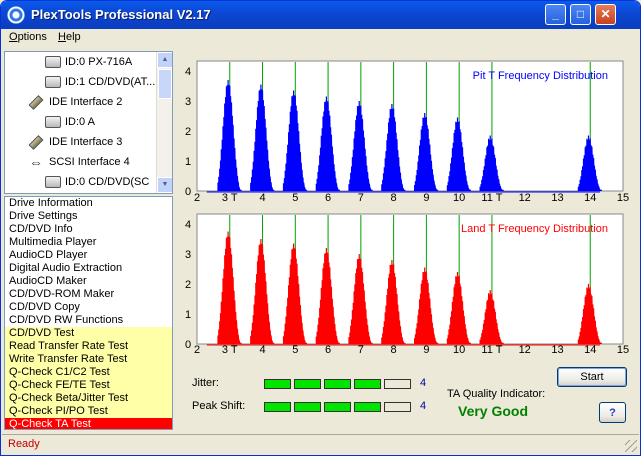 Image resolution: width=641 pixels, height=456 pixels. Describe the element at coordinates (320, 444) in the screenshot. I see `status-bar: Ready` at that location.